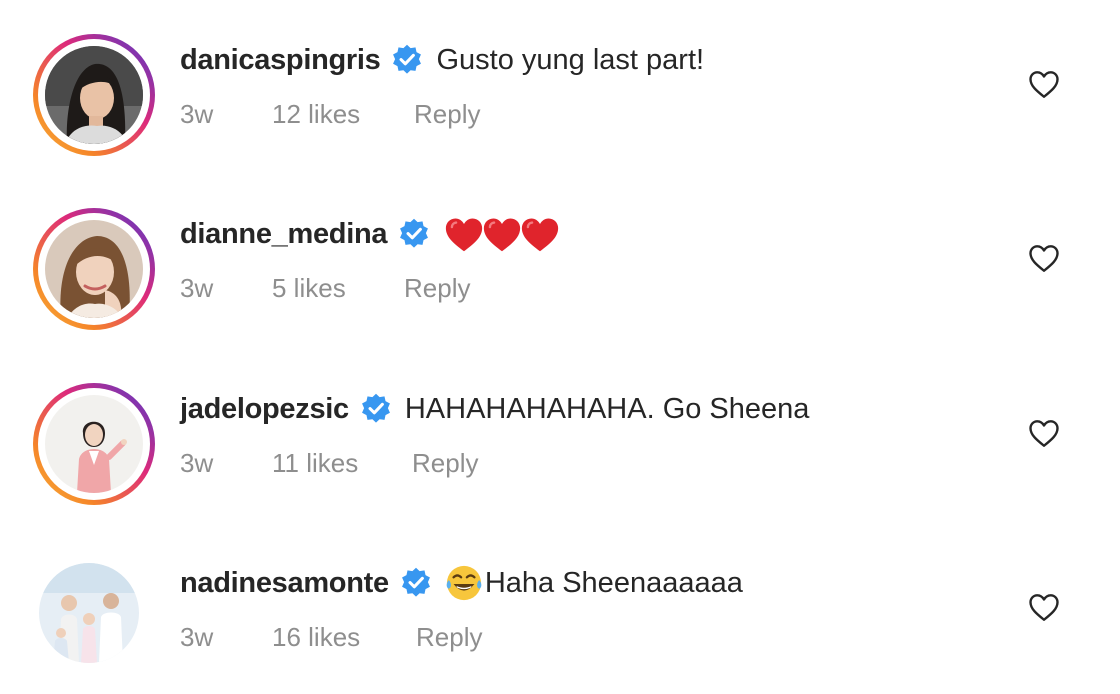 The image size is (1120, 694). I want to click on like-count: 16 likes, so click(344, 637).